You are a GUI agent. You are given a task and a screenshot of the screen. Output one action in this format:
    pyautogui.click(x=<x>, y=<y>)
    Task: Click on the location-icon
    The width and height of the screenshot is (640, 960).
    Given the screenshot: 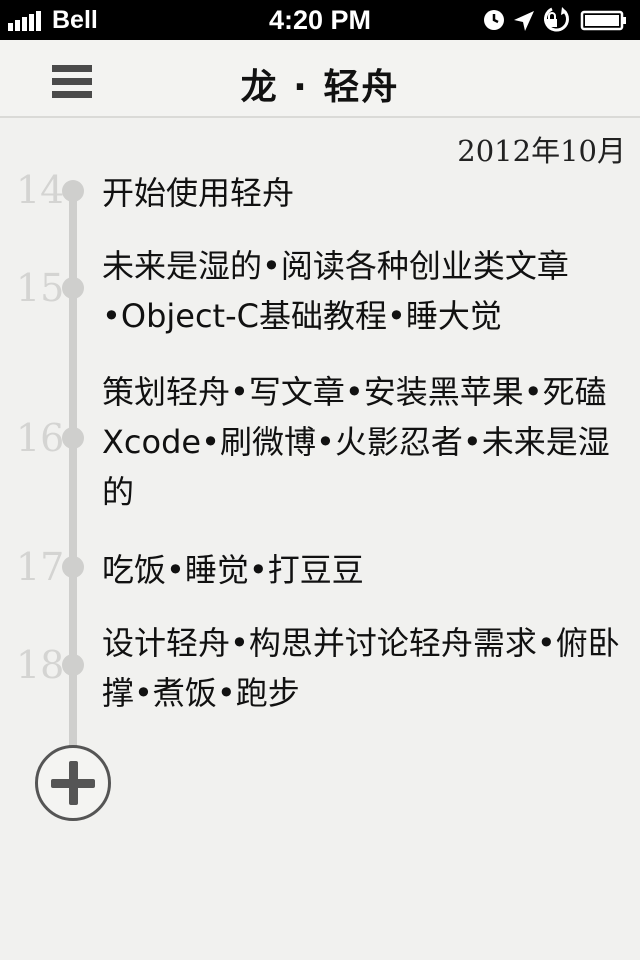 What is the action you would take?
    pyautogui.click(x=524, y=21)
    